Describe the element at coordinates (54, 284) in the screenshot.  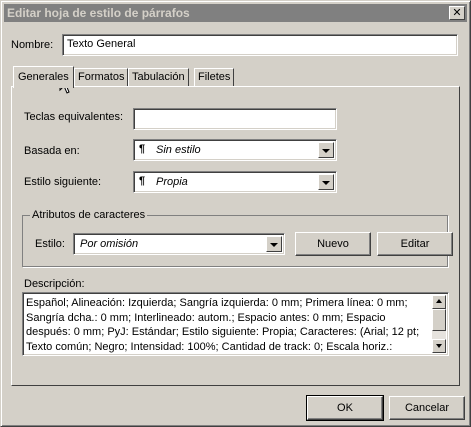
I see `description-label: Descripción:` at that location.